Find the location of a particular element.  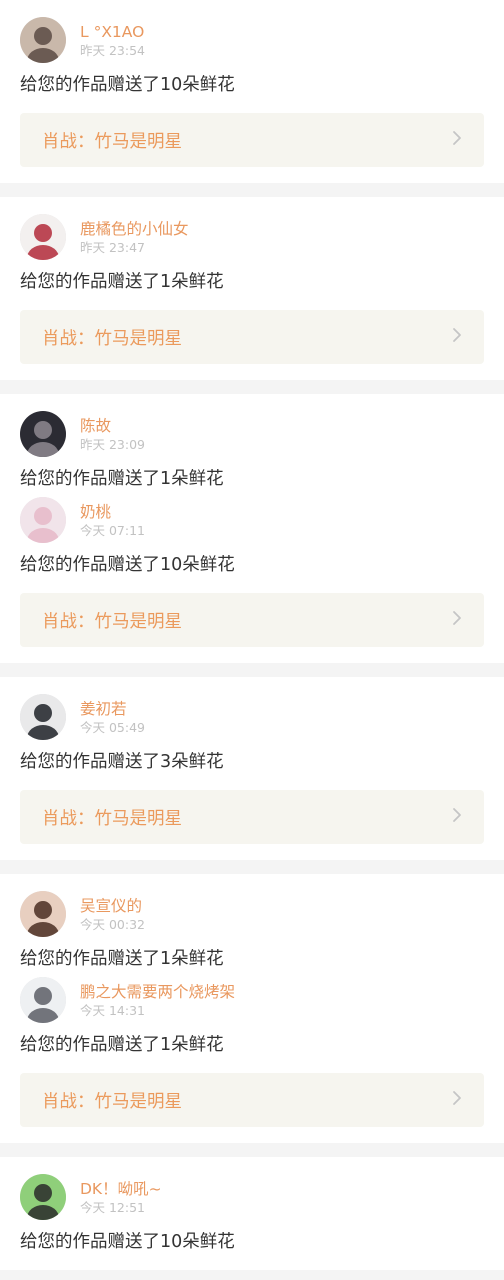

avatar-dark-profile-icon is located at coordinates (43, 434).